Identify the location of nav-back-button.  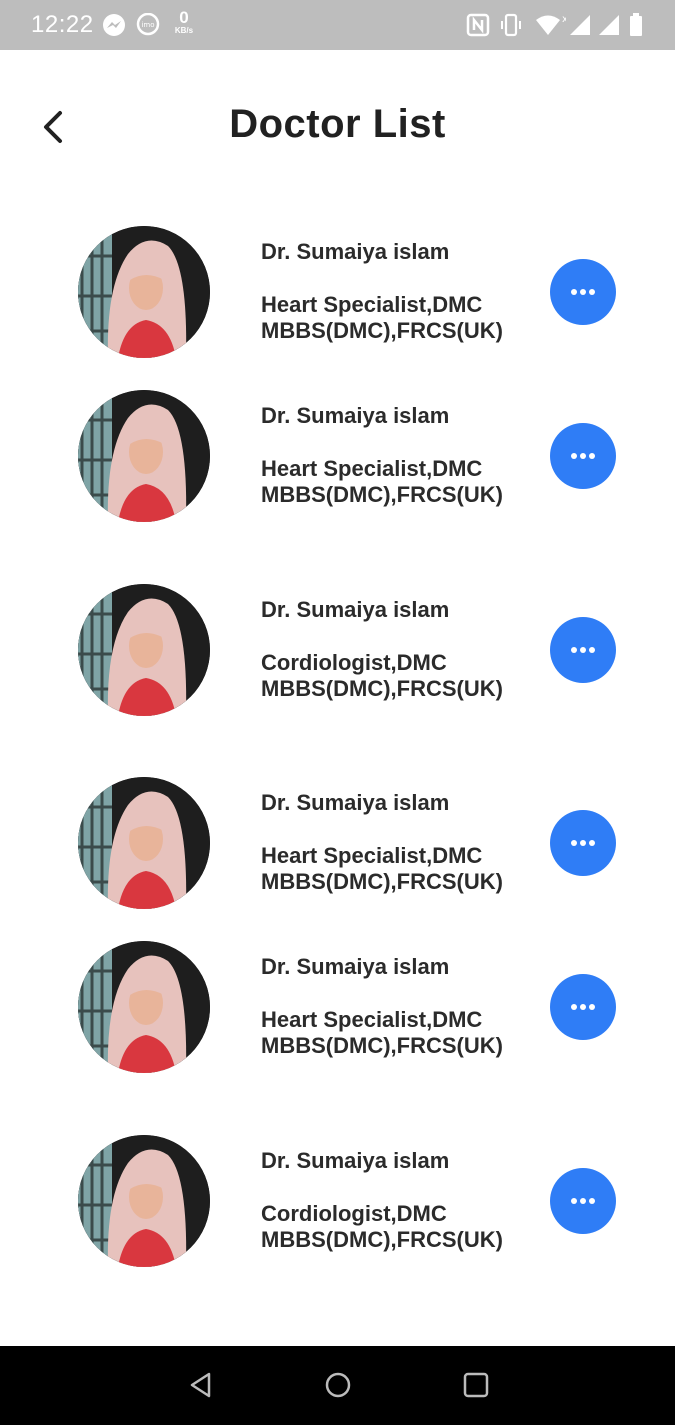
(201, 1385).